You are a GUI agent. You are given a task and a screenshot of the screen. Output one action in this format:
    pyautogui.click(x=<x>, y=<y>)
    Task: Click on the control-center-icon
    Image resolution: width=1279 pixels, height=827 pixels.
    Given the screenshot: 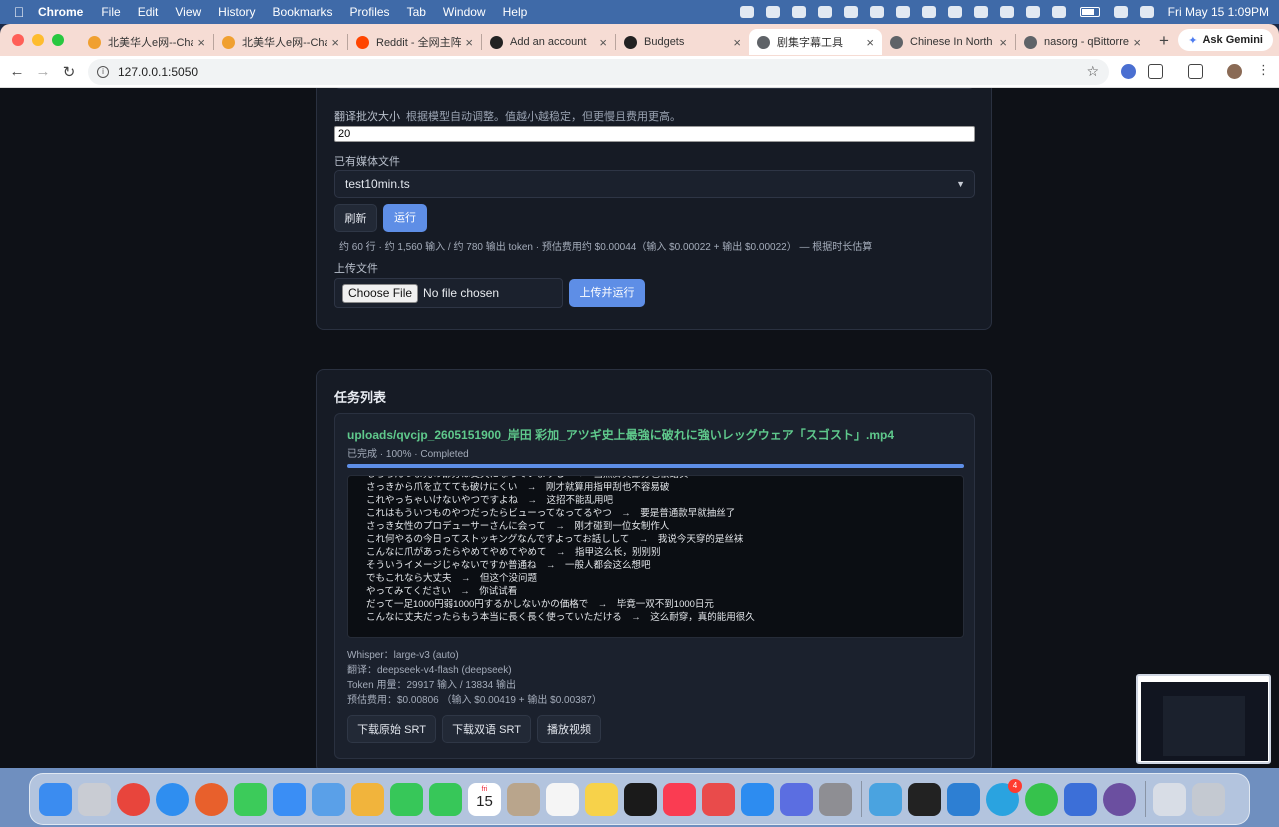 What is the action you would take?
    pyautogui.click(x=1146, y=12)
    